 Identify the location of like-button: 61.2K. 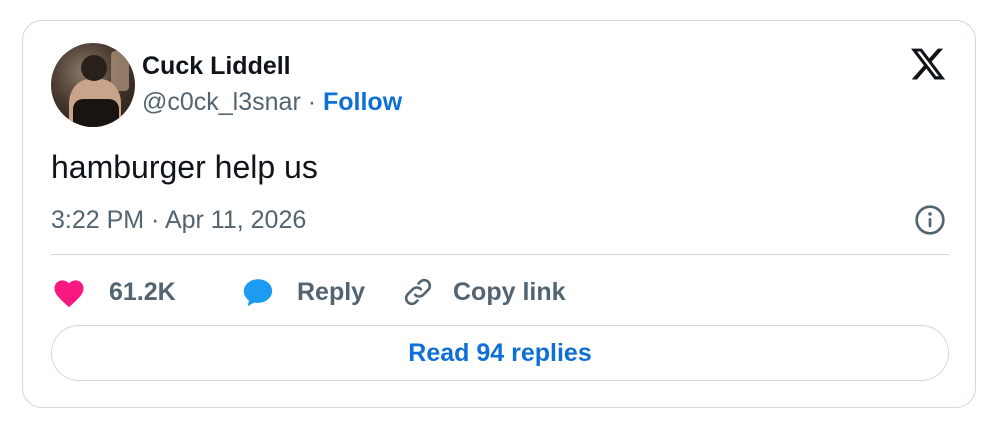
(113, 292).